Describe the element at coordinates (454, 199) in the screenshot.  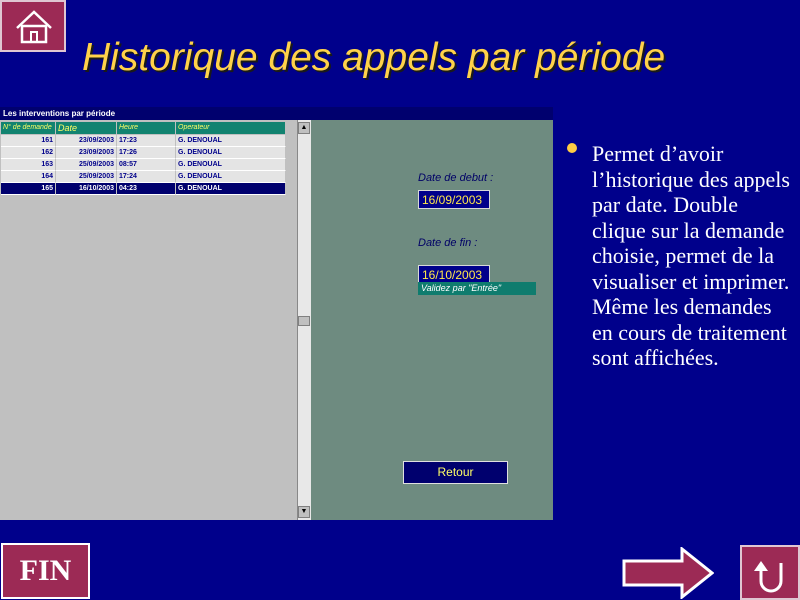
I see `start-date-input: 16/09/2003` at that location.